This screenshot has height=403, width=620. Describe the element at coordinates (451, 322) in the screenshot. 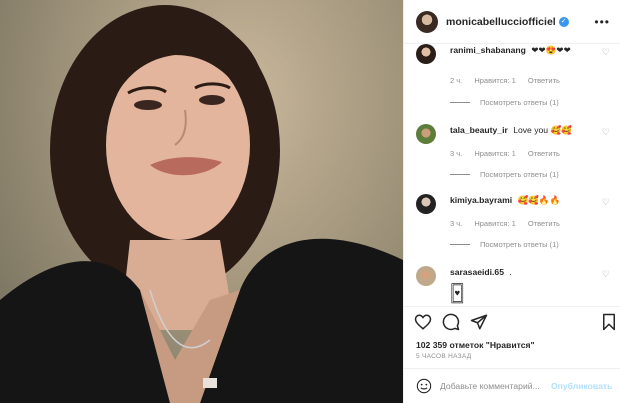

I see `comment-bubble-icon` at that location.